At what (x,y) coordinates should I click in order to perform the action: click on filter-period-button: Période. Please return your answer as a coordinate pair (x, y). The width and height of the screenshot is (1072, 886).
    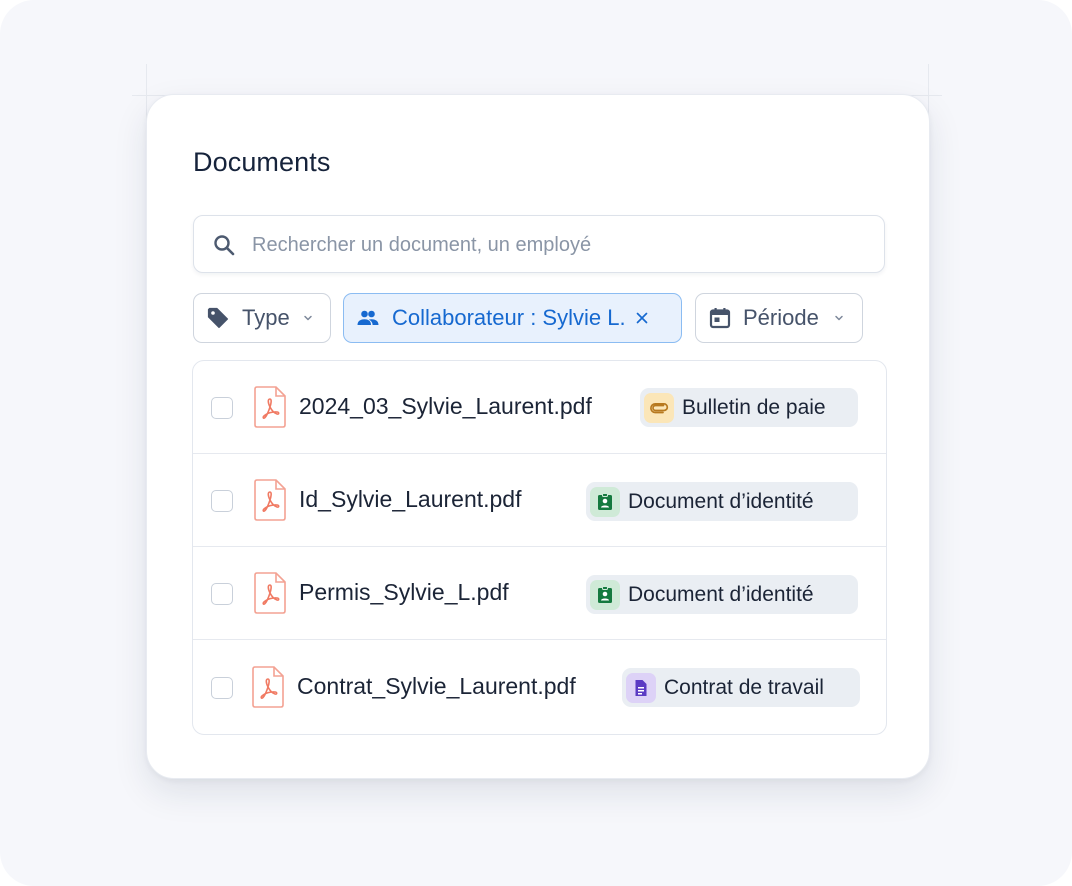
    Looking at the image, I should click on (779, 318).